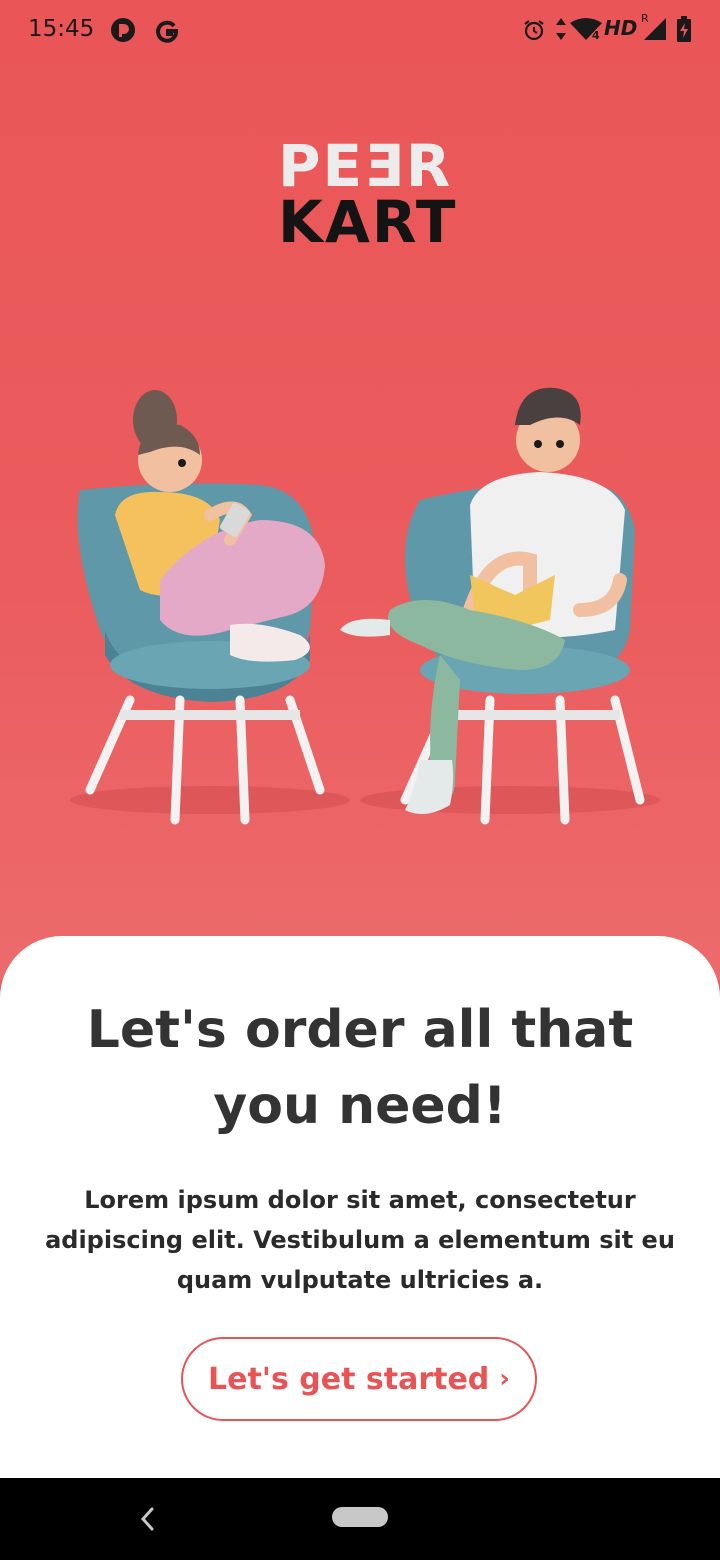 Image resolution: width=720 pixels, height=1560 pixels. Describe the element at coordinates (684, 29) in the screenshot. I see `battery-charging-icon` at that location.